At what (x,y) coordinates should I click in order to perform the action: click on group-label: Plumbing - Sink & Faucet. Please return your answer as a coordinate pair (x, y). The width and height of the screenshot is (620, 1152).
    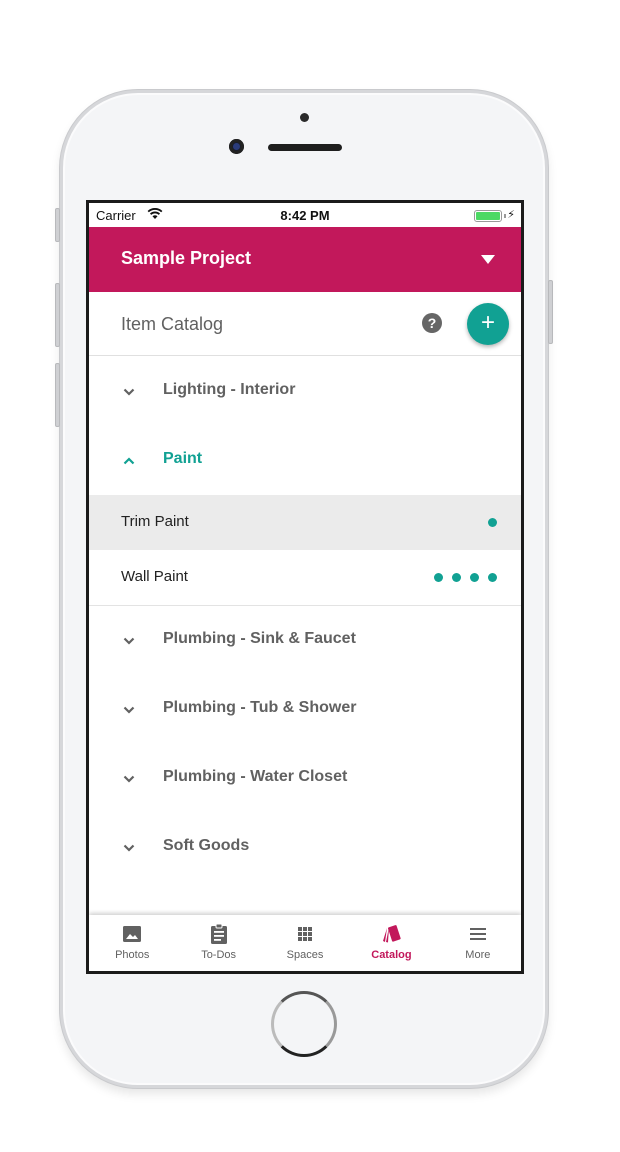
    Looking at the image, I should click on (259, 638).